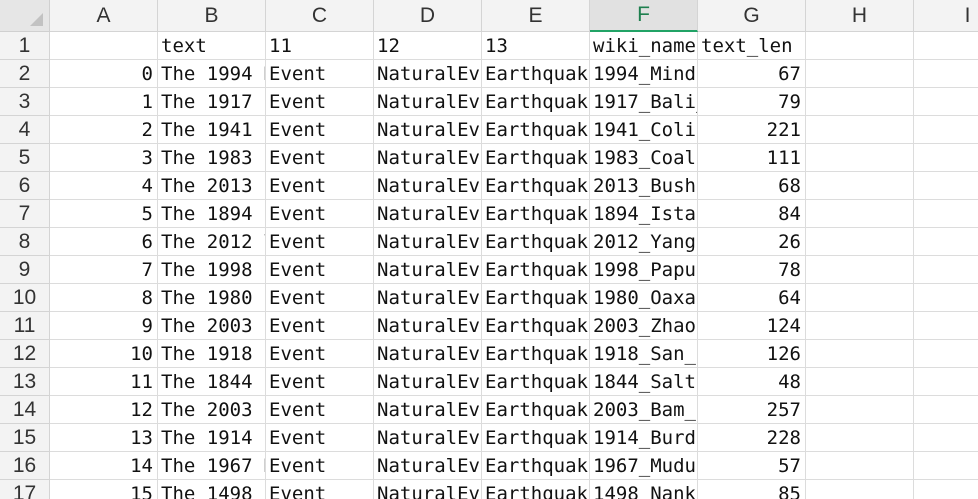  I want to click on cell-b13: The 1844 S, so click(212, 382).